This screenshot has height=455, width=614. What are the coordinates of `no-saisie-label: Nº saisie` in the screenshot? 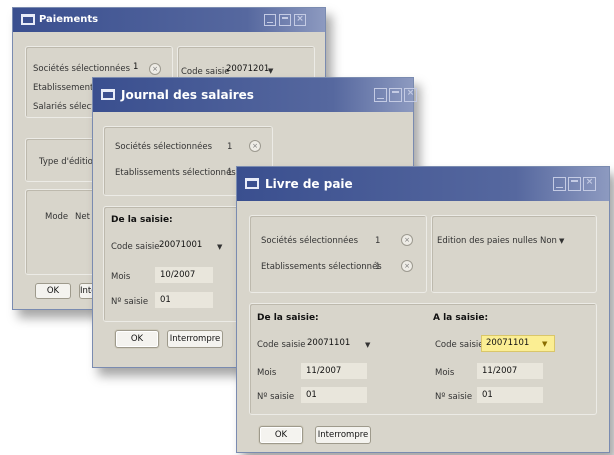 It's located at (130, 302).